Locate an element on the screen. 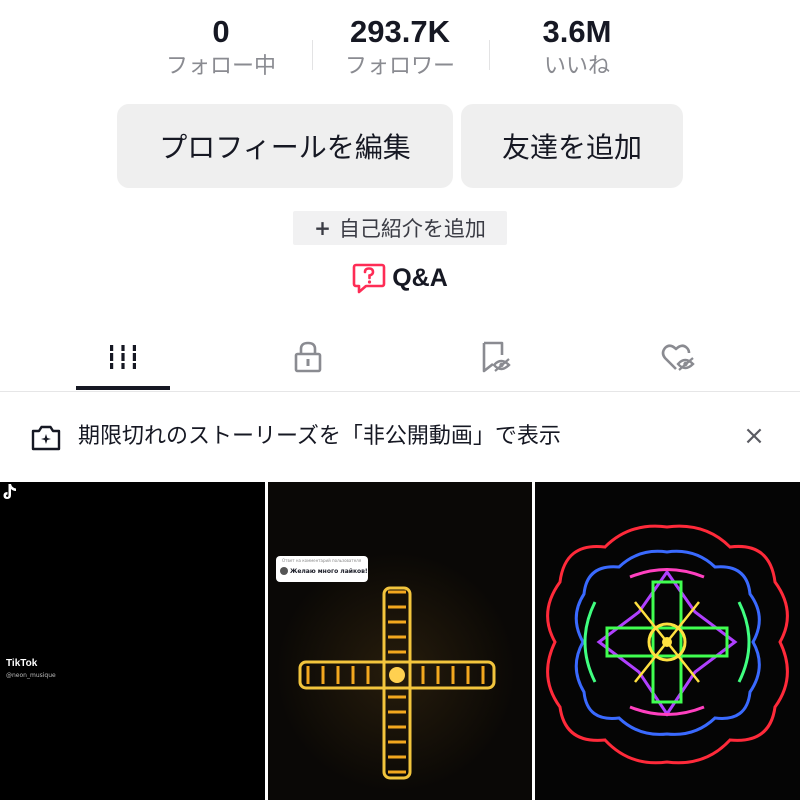 The image size is (800, 800). comment-reply-label: Ответ на комментарий пользователя is located at coordinates (322, 560).